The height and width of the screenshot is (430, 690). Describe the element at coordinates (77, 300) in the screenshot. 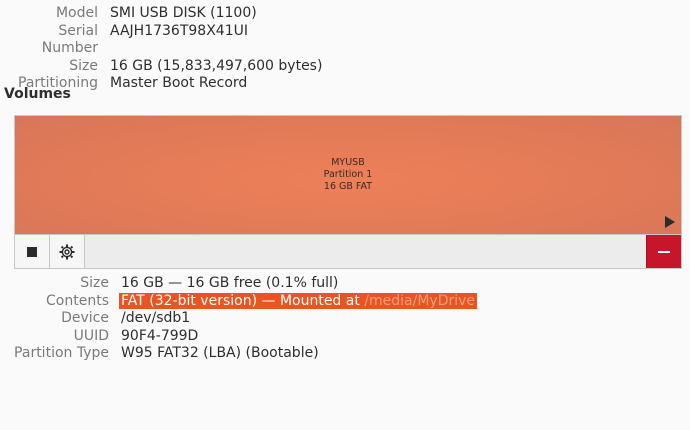

I see `contents-label: Contents` at that location.